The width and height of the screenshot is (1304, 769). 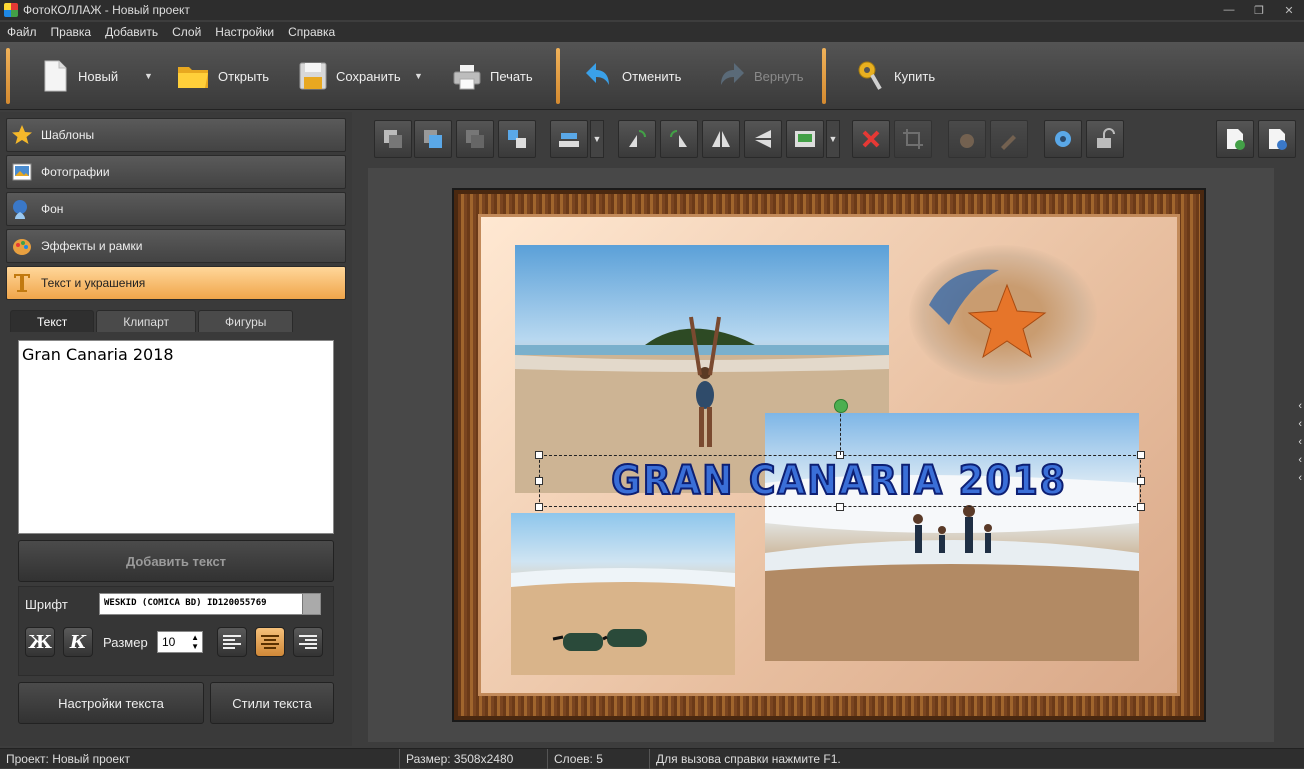 What do you see at coordinates (176, 283) in the screenshot?
I see `category-text-decorations: Текст и украшения` at bounding box center [176, 283].